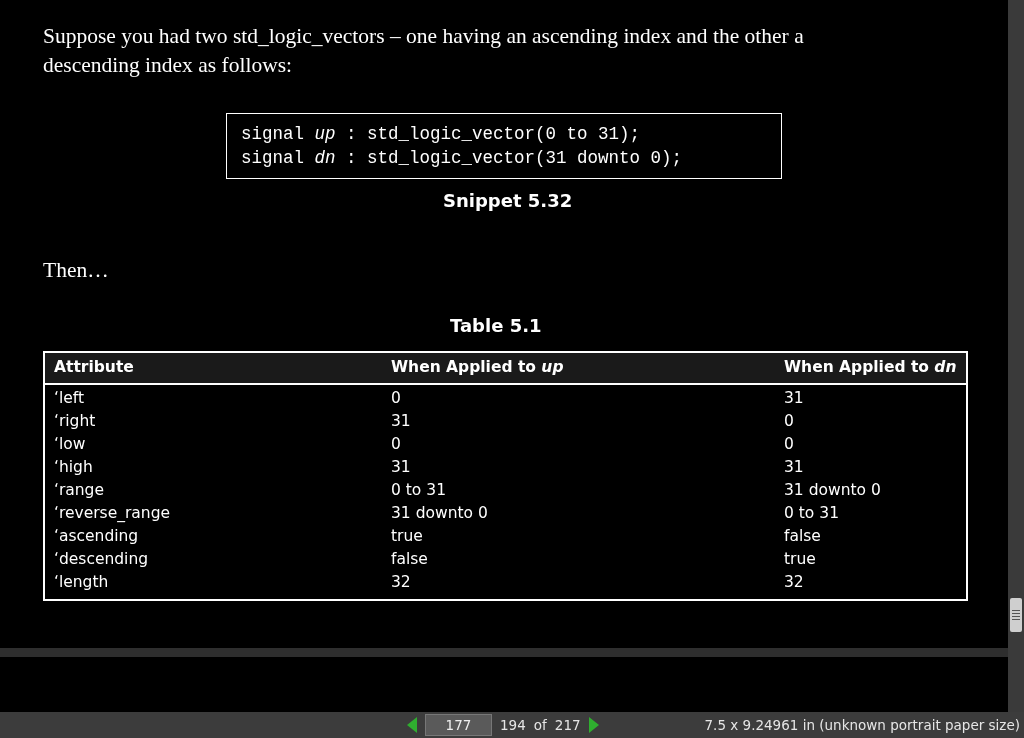  I want to click on table-cell-text: ‘descending, so click(102, 559).